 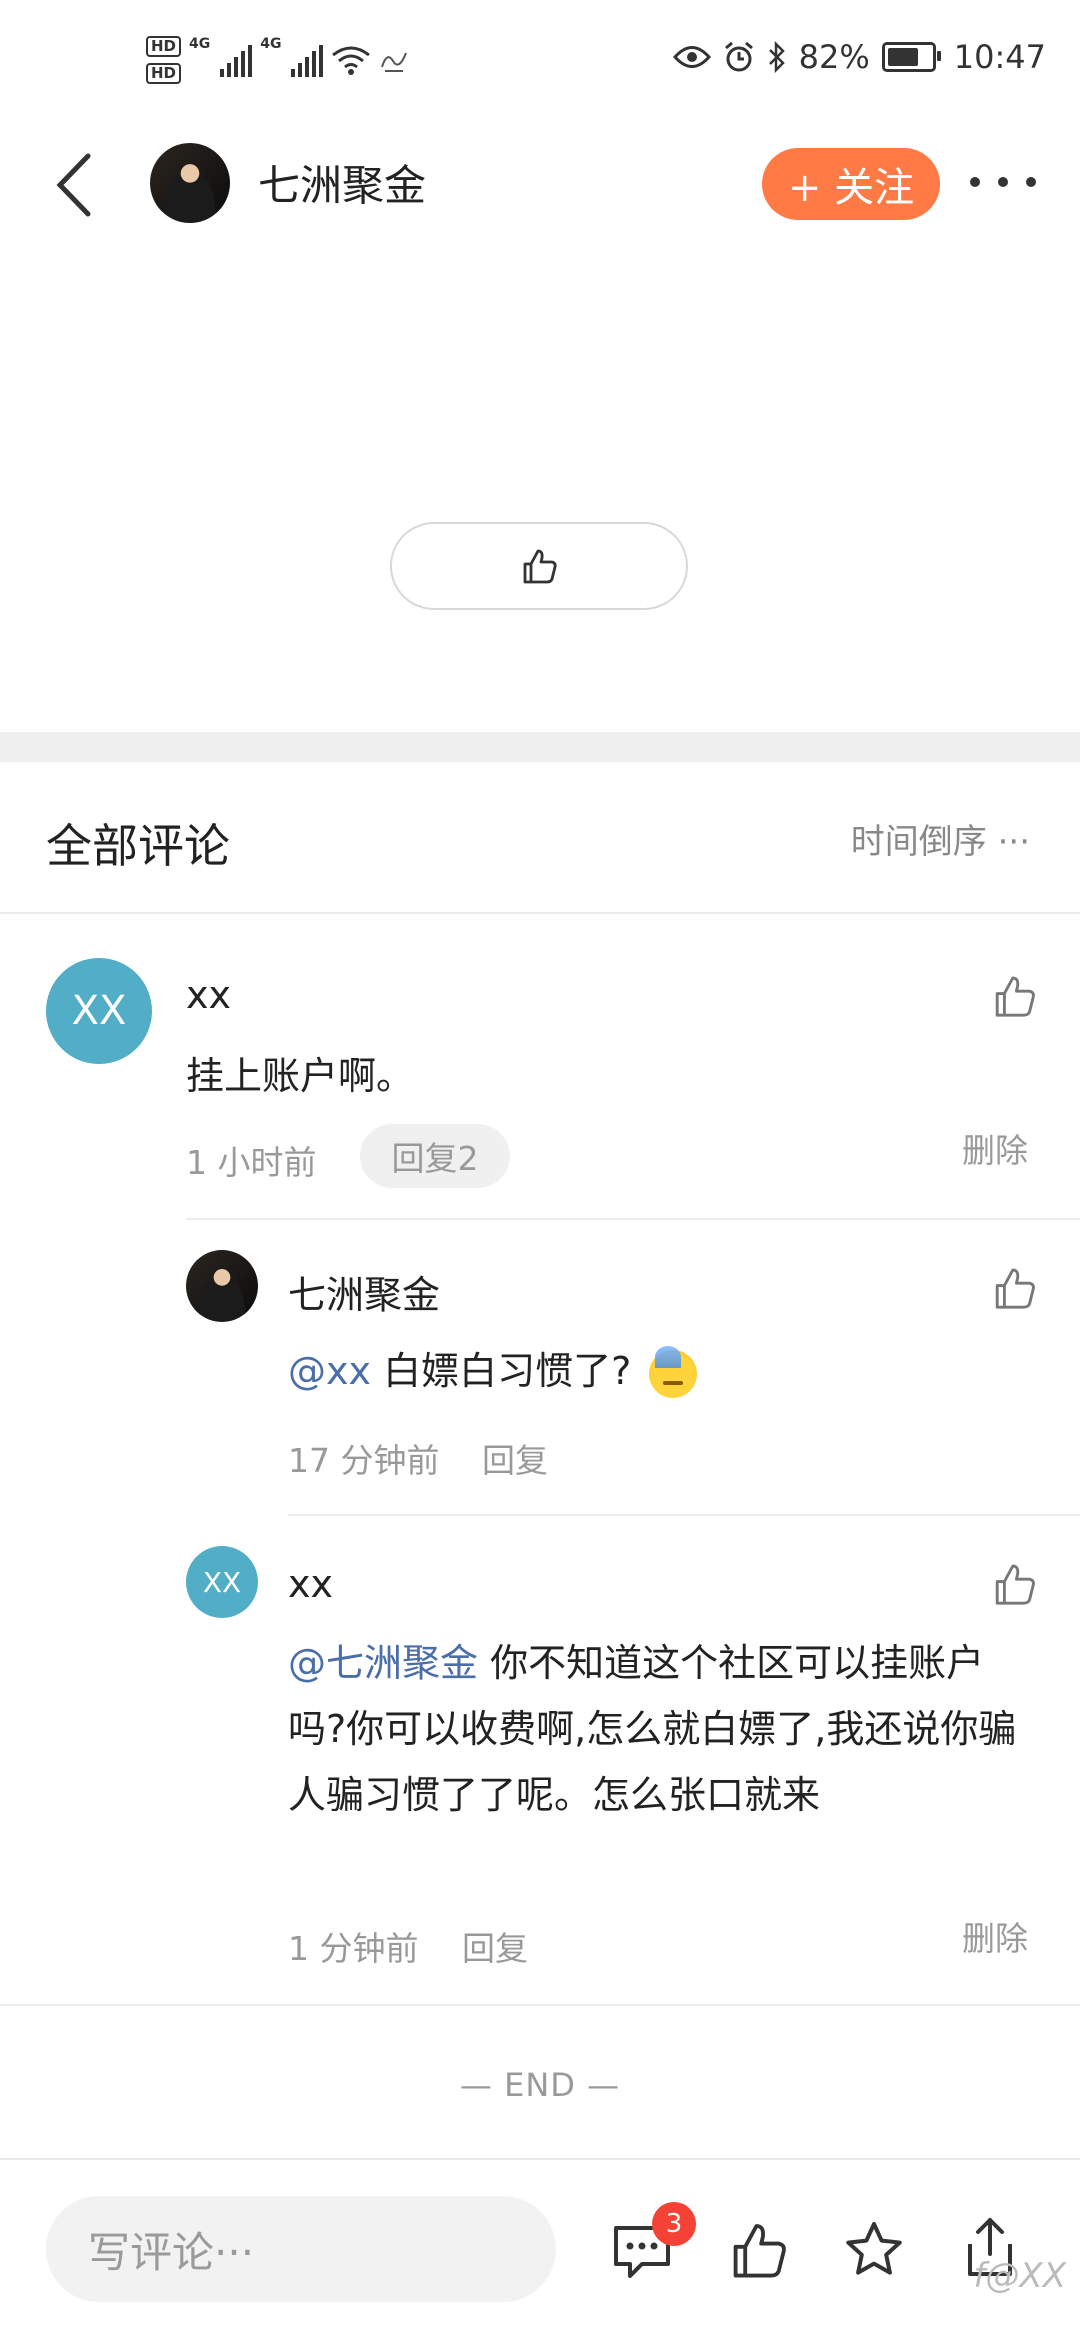 What do you see at coordinates (940, 838) in the screenshot?
I see `sort-order-button: 时间倒序 ···` at bounding box center [940, 838].